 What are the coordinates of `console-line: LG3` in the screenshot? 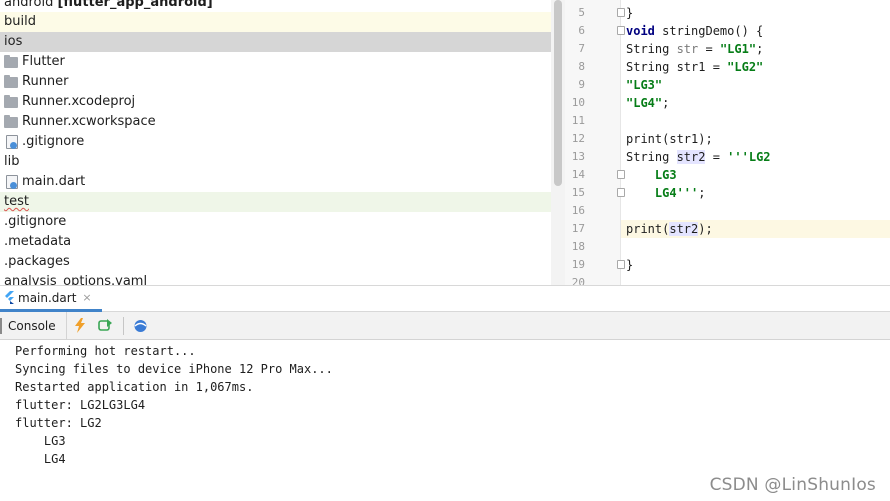 It's located at (40, 441).